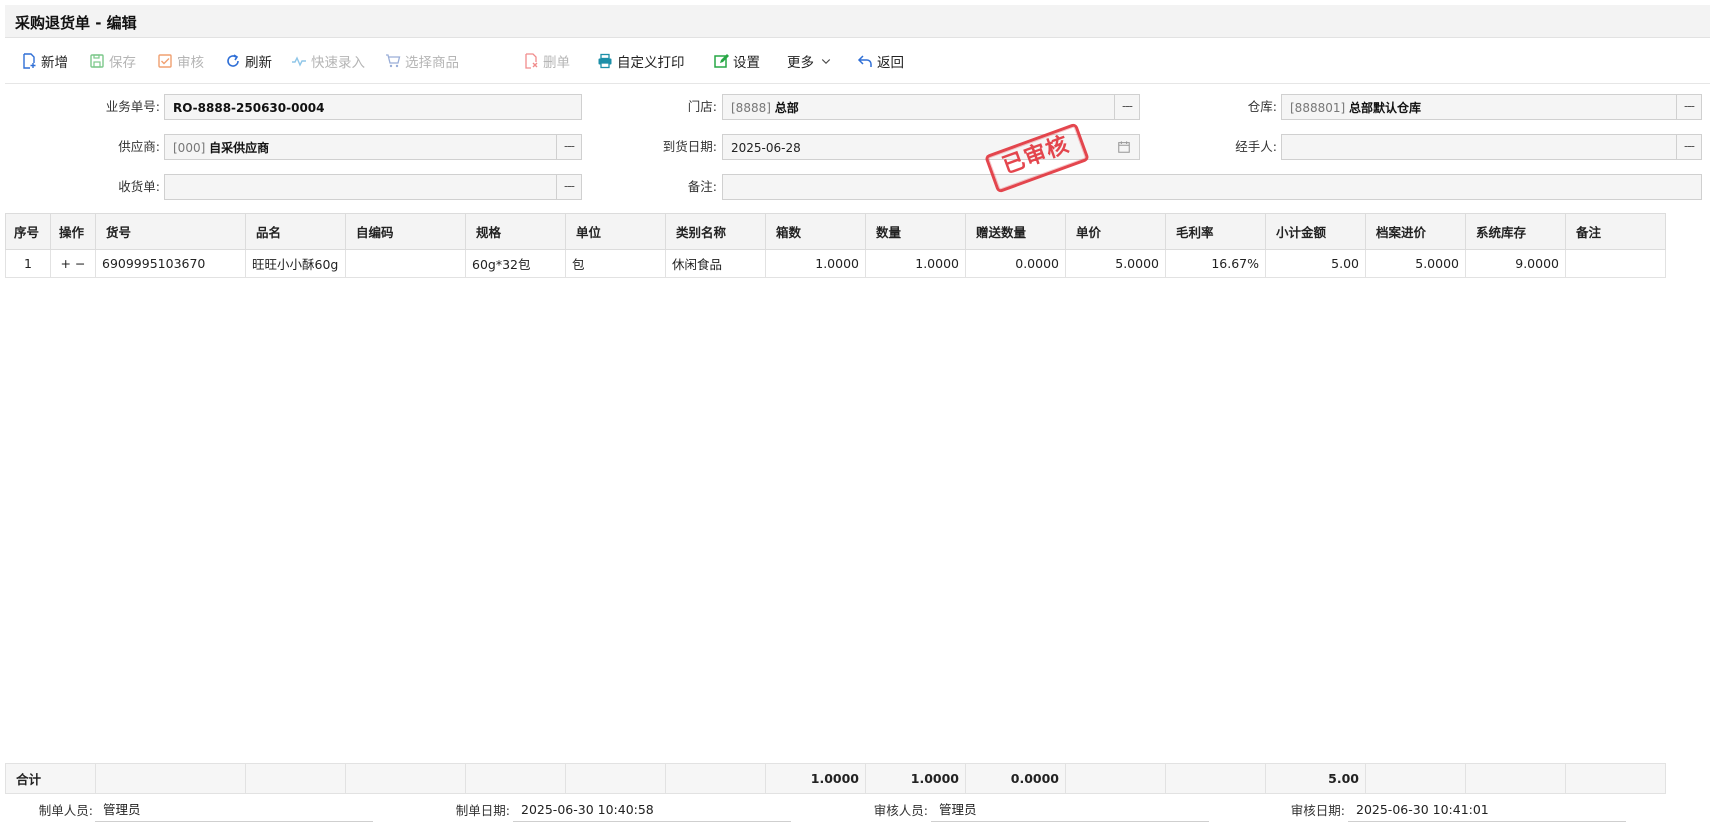 The image size is (1710, 828). What do you see at coordinates (1015, 263) in the screenshot?
I see `cell-gift-qty: 0.0000` at bounding box center [1015, 263].